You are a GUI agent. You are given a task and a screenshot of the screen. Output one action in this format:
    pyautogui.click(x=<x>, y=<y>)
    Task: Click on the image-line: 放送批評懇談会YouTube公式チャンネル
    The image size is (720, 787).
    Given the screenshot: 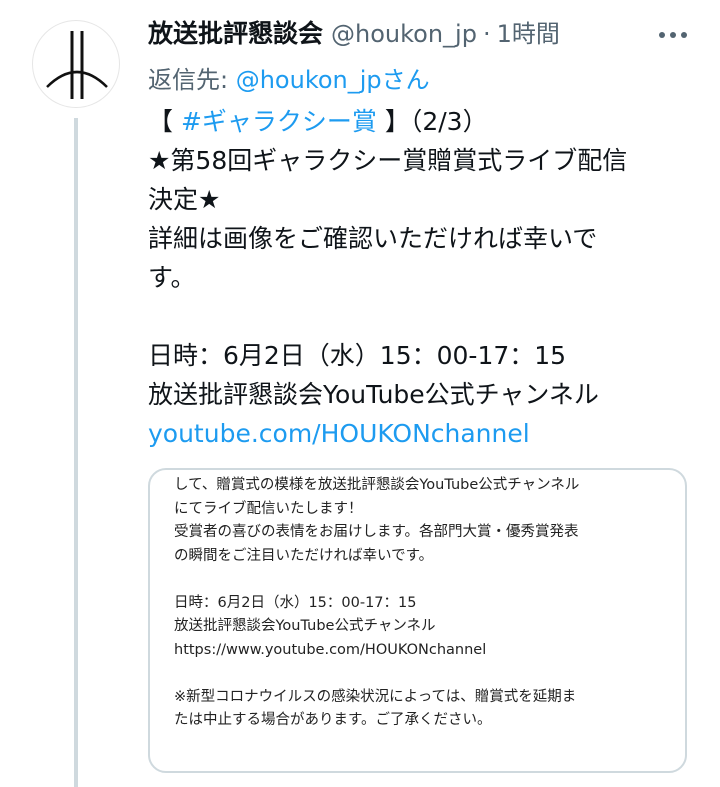 What is the action you would take?
    pyautogui.click(x=305, y=626)
    